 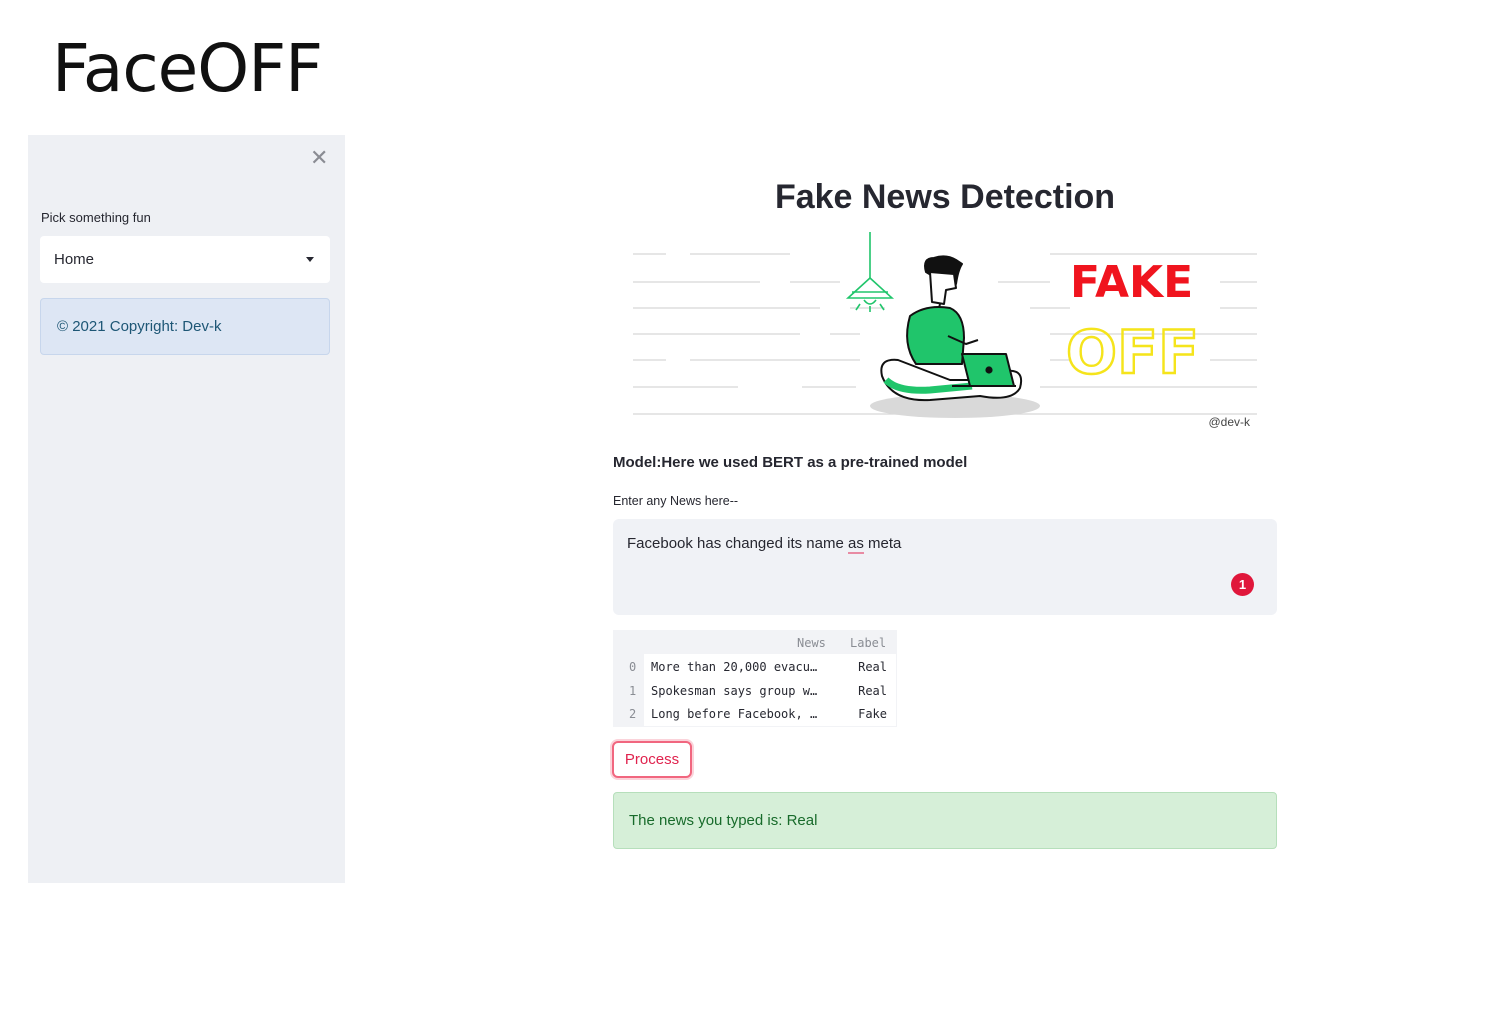 I want to click on page-select-value: Home, so click(x=74, y=259).